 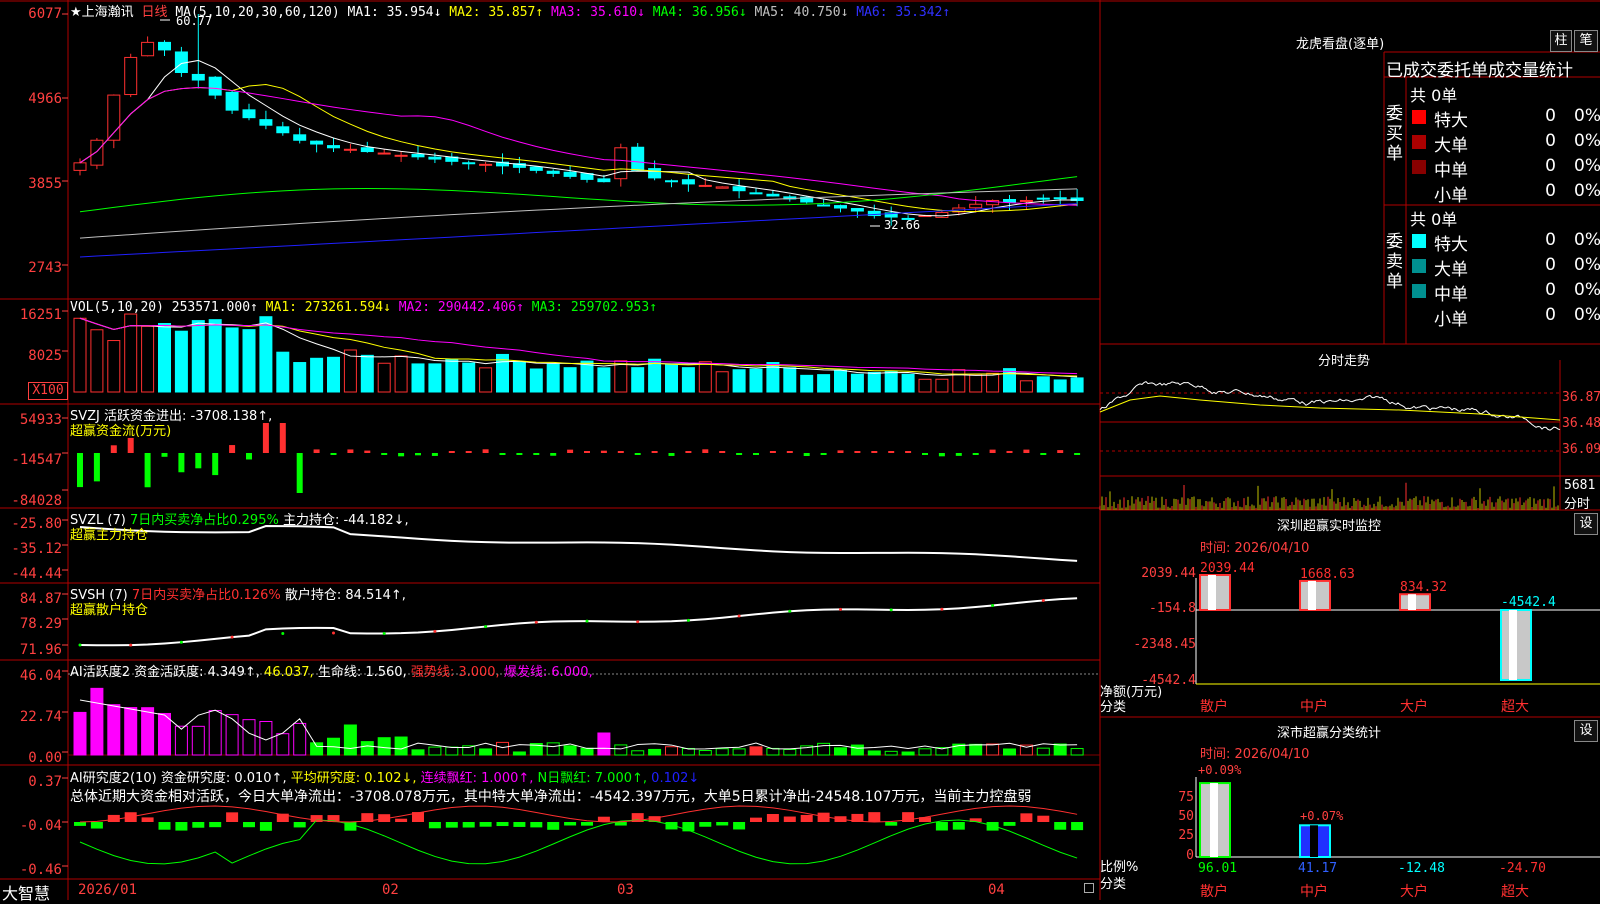 What do you see at coordinates (48, 391) in the screenshot?
I see `volume-unit-badge: X100` at bounding box center [48, 391].